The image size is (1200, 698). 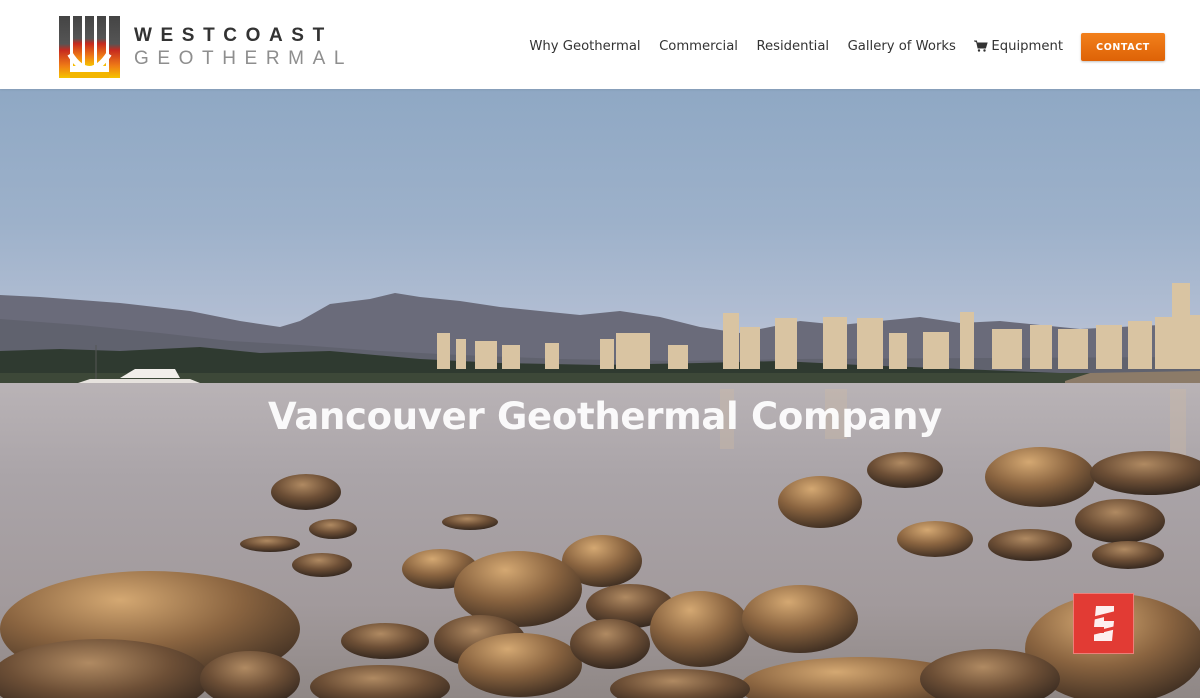 What do you see at coordinates (584, 46) in the screenshot?
I see `nav-why-geothermal: Why Geothermal` at bounding box center [584, 46].